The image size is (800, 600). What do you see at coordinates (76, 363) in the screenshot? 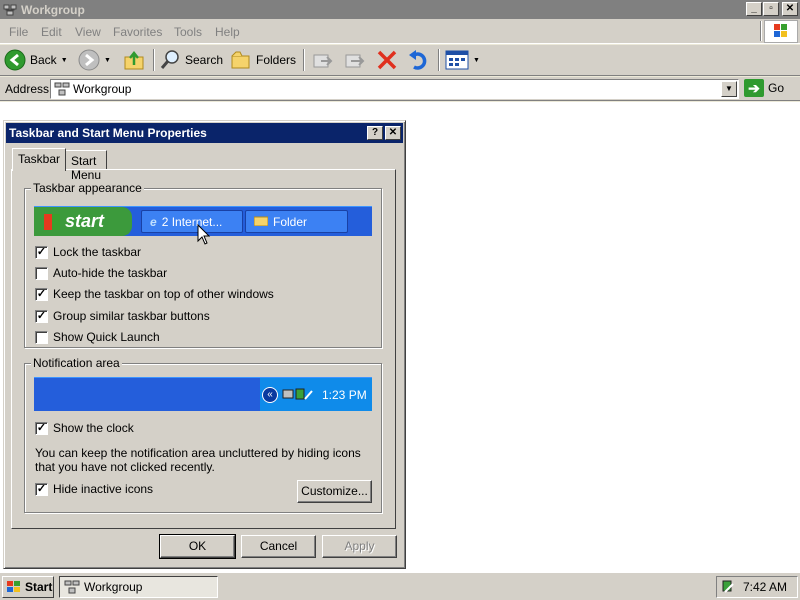
I see `group-title: Notification area` at bounding box center [76, 363].